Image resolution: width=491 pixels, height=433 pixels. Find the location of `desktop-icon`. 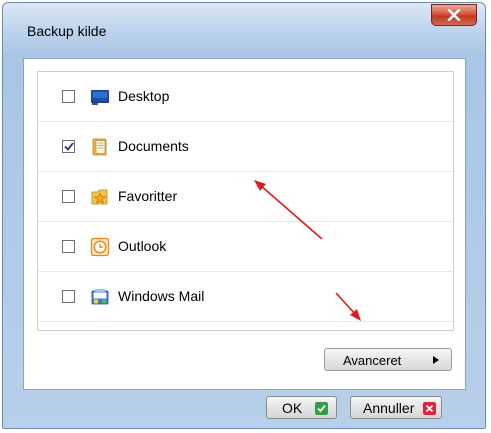

desktop-icon is located at coordinates (100, 97).